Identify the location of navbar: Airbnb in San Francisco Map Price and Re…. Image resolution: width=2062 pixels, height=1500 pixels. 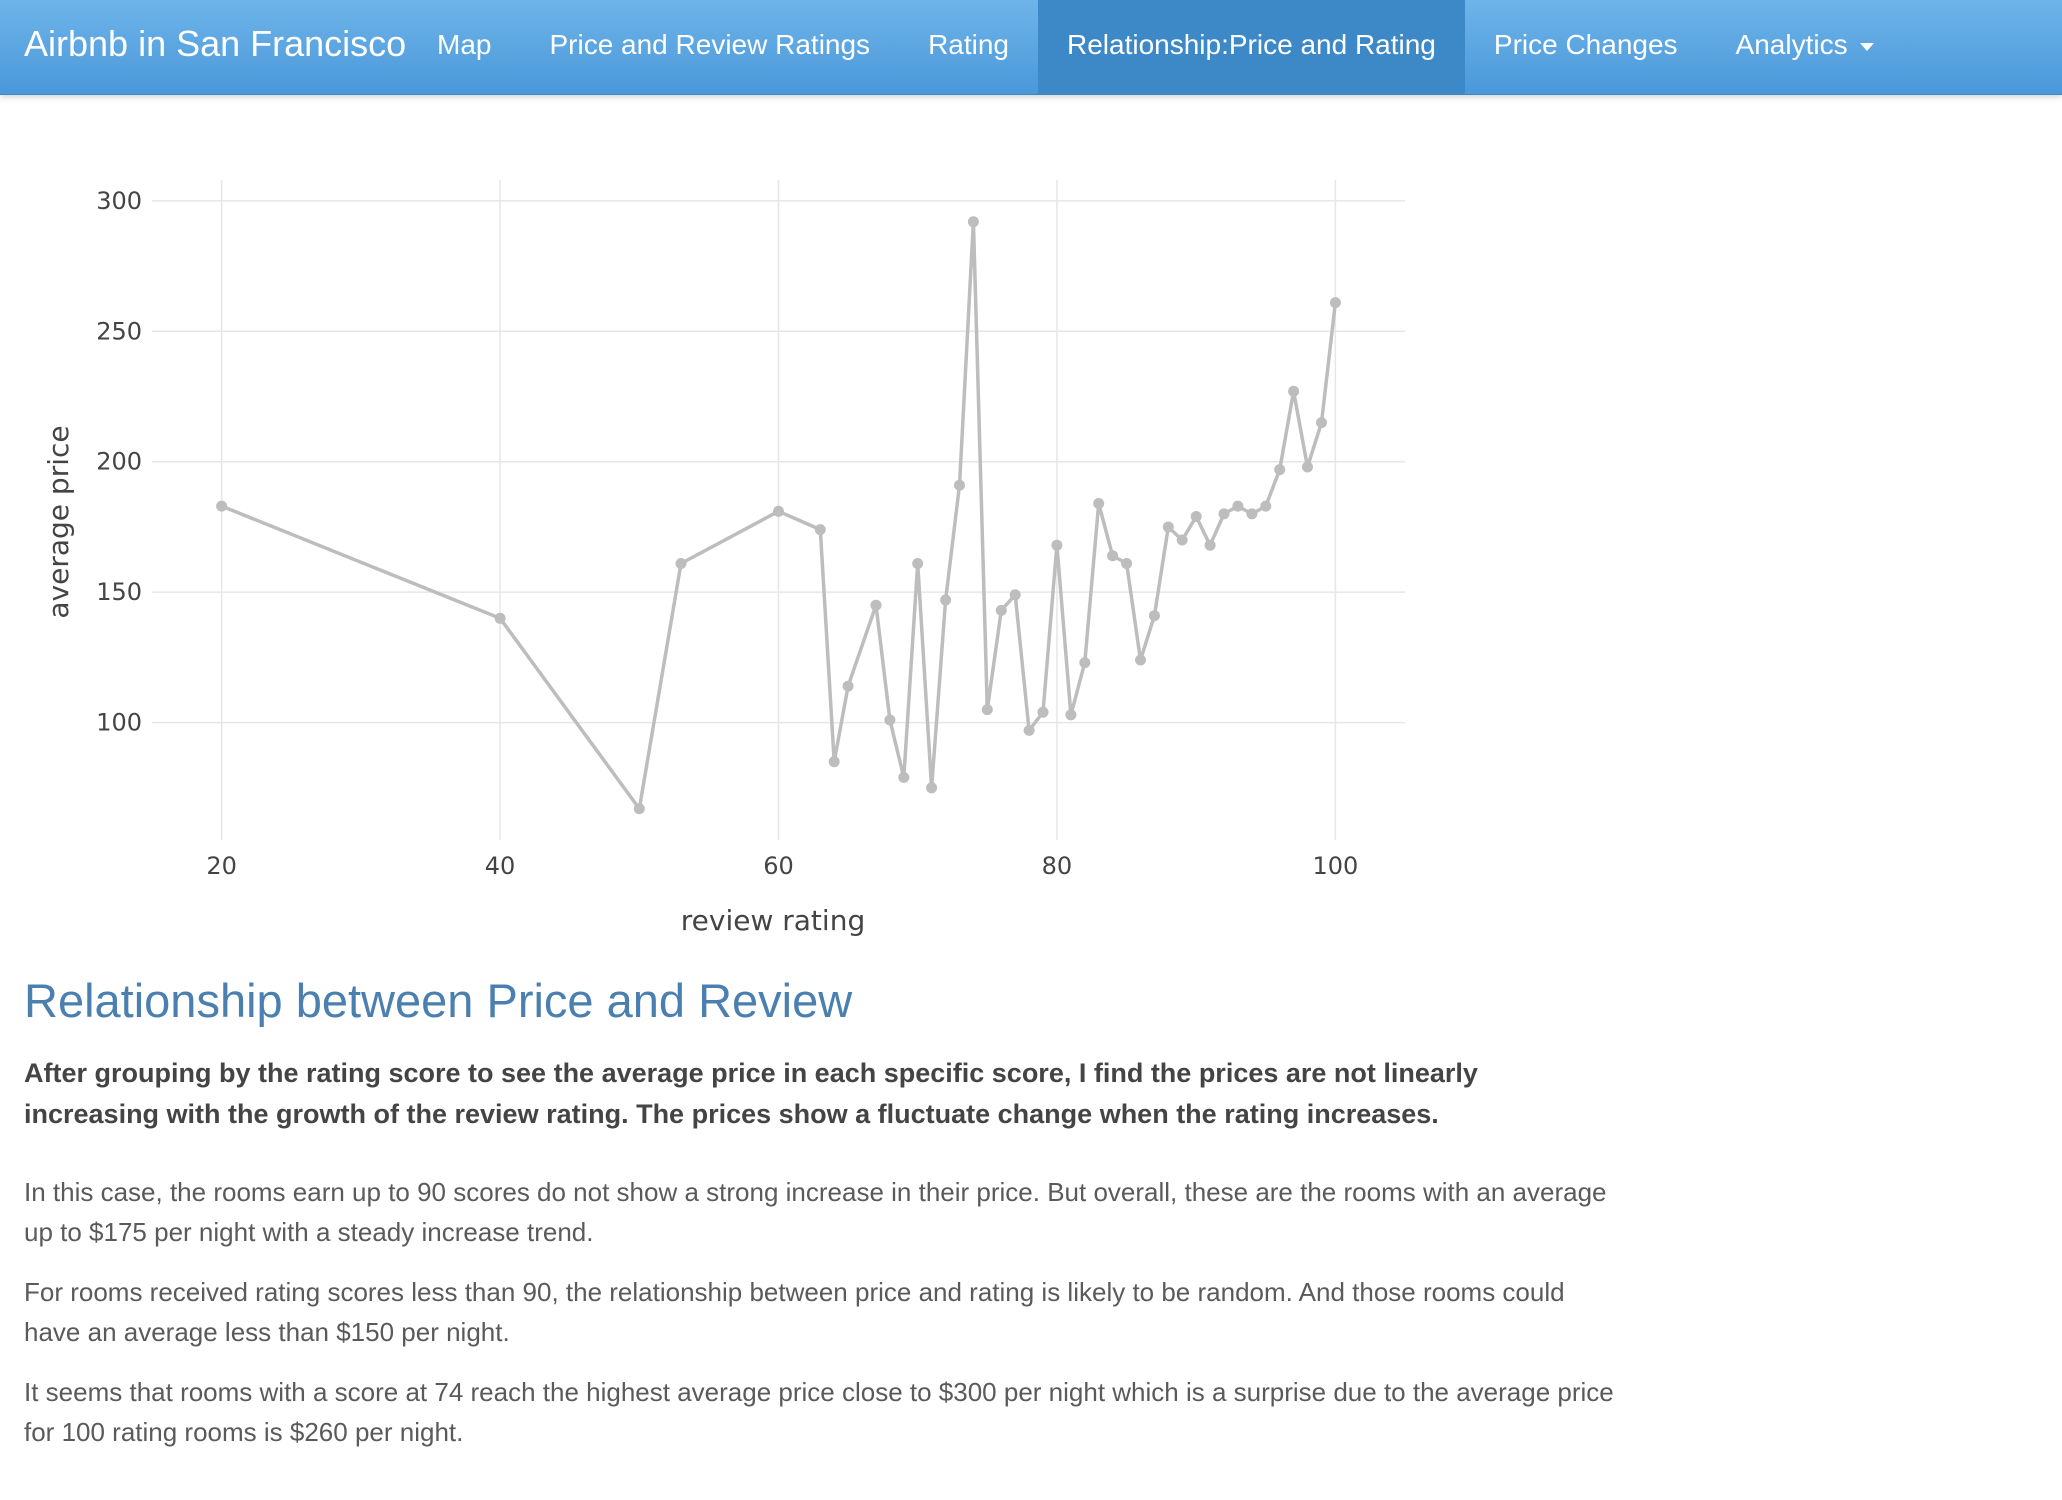
(1031, 47).